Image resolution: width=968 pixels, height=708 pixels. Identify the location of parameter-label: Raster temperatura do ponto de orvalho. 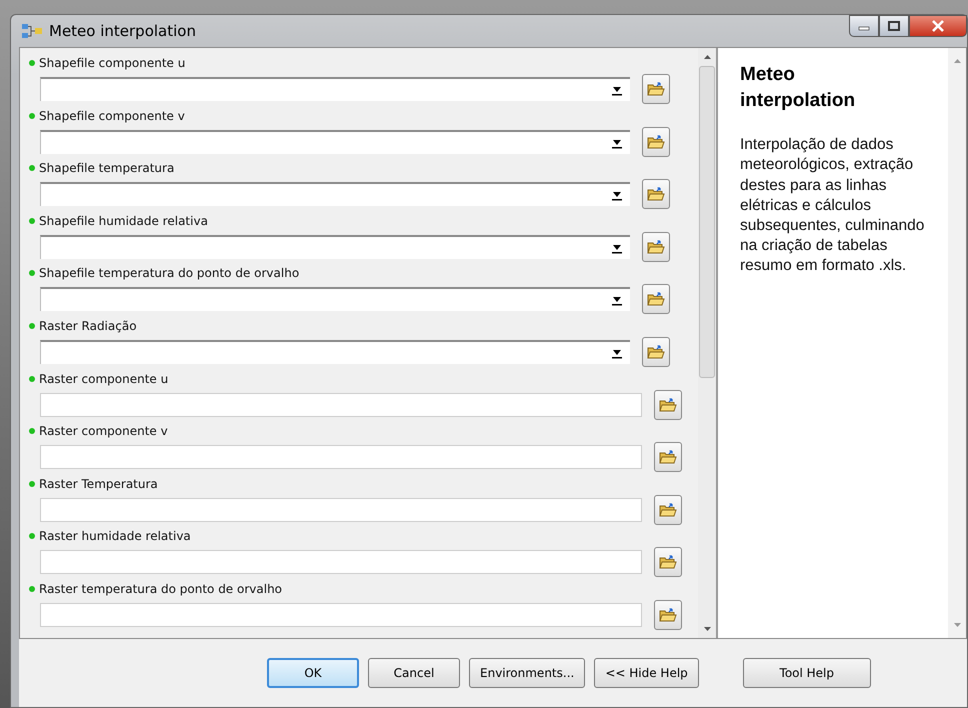
(160, 589).